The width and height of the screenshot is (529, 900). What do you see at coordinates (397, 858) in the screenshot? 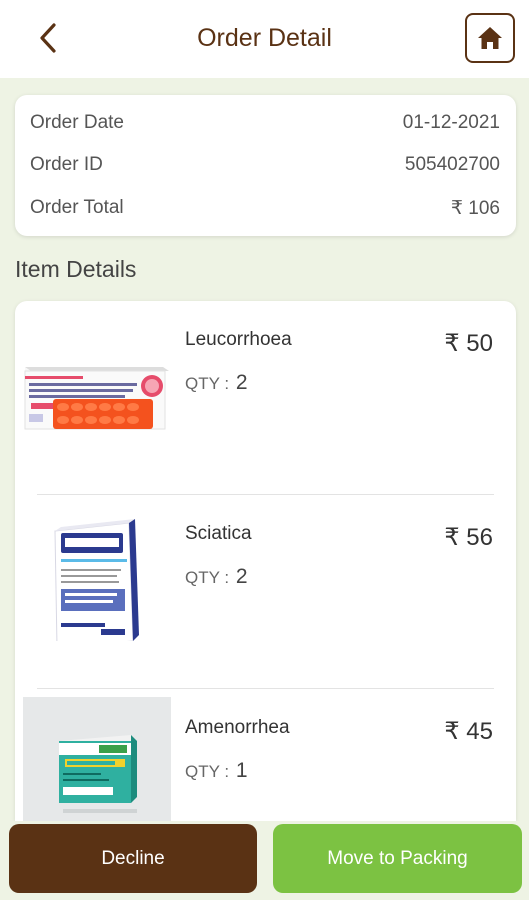
I see `move-to-packing-button: Move to Packing` at bounding box center [397, 858].